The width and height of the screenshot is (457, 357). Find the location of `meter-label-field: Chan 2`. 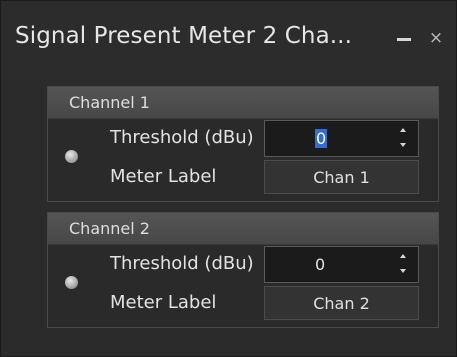

meter-label-field: Chan 2 is located at coordinates (341, 303).